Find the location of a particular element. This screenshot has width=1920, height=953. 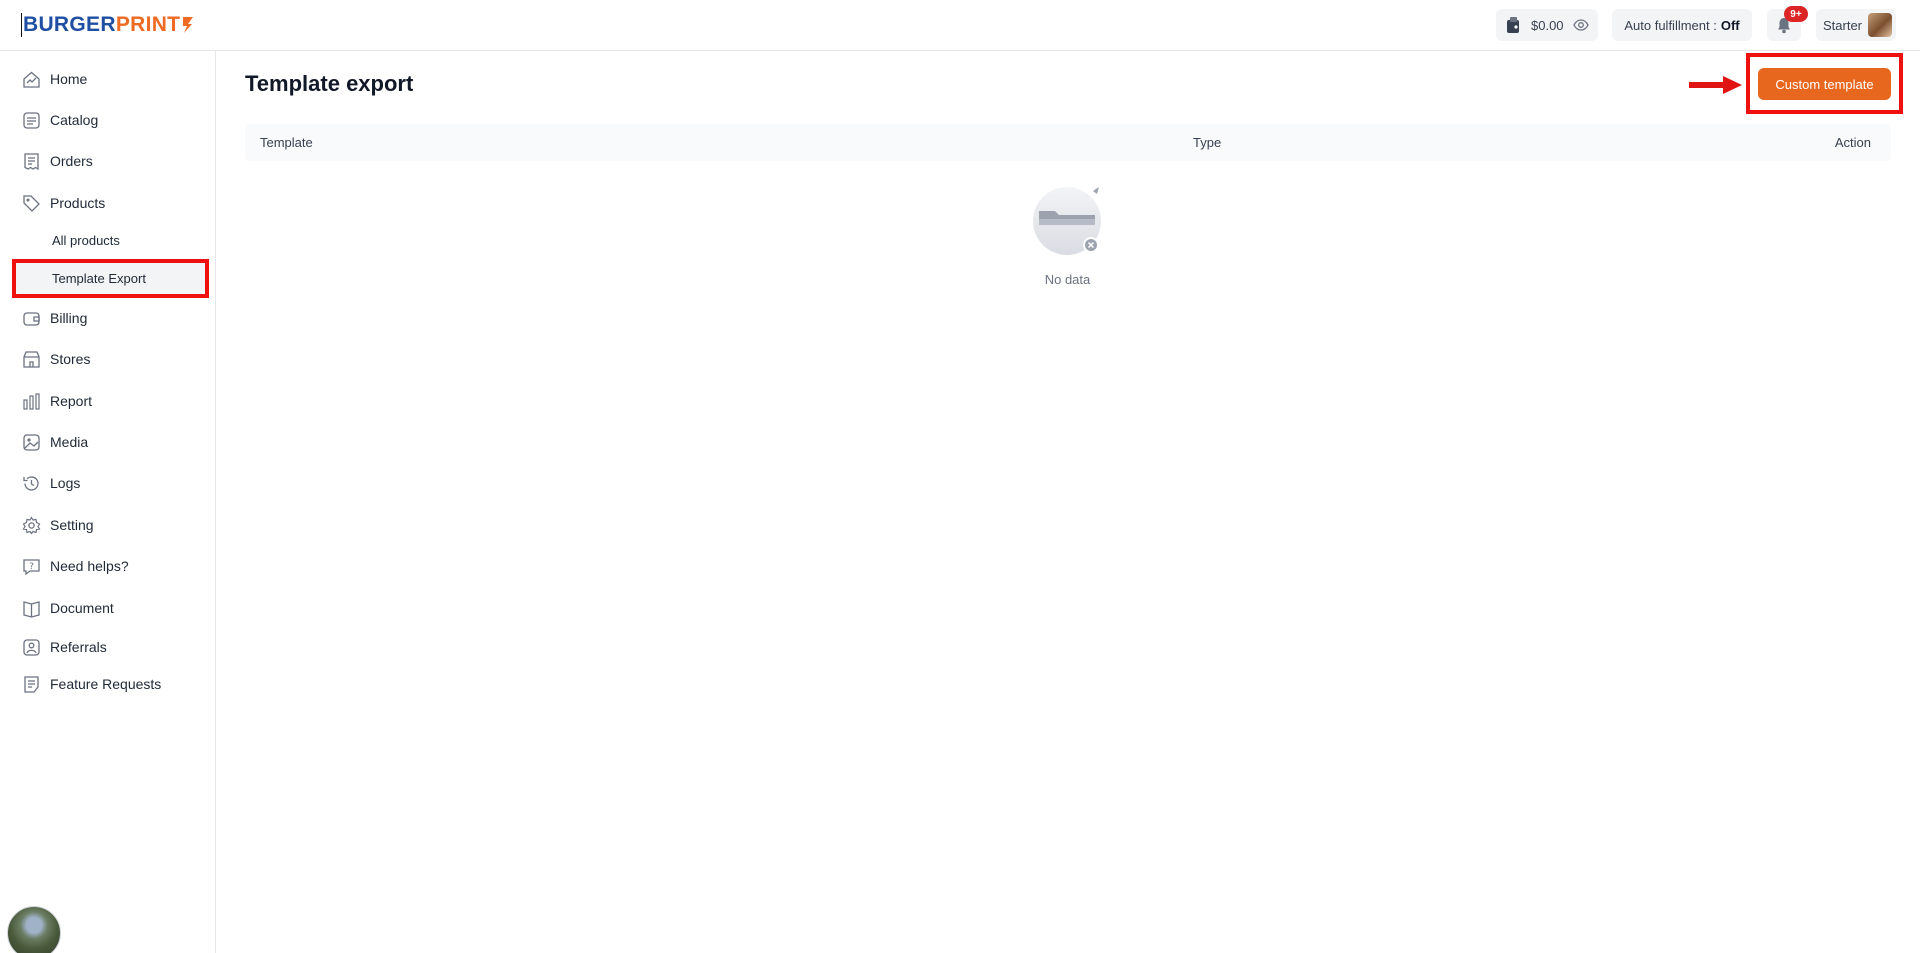

text-caret is located at coordinates (21, 25).